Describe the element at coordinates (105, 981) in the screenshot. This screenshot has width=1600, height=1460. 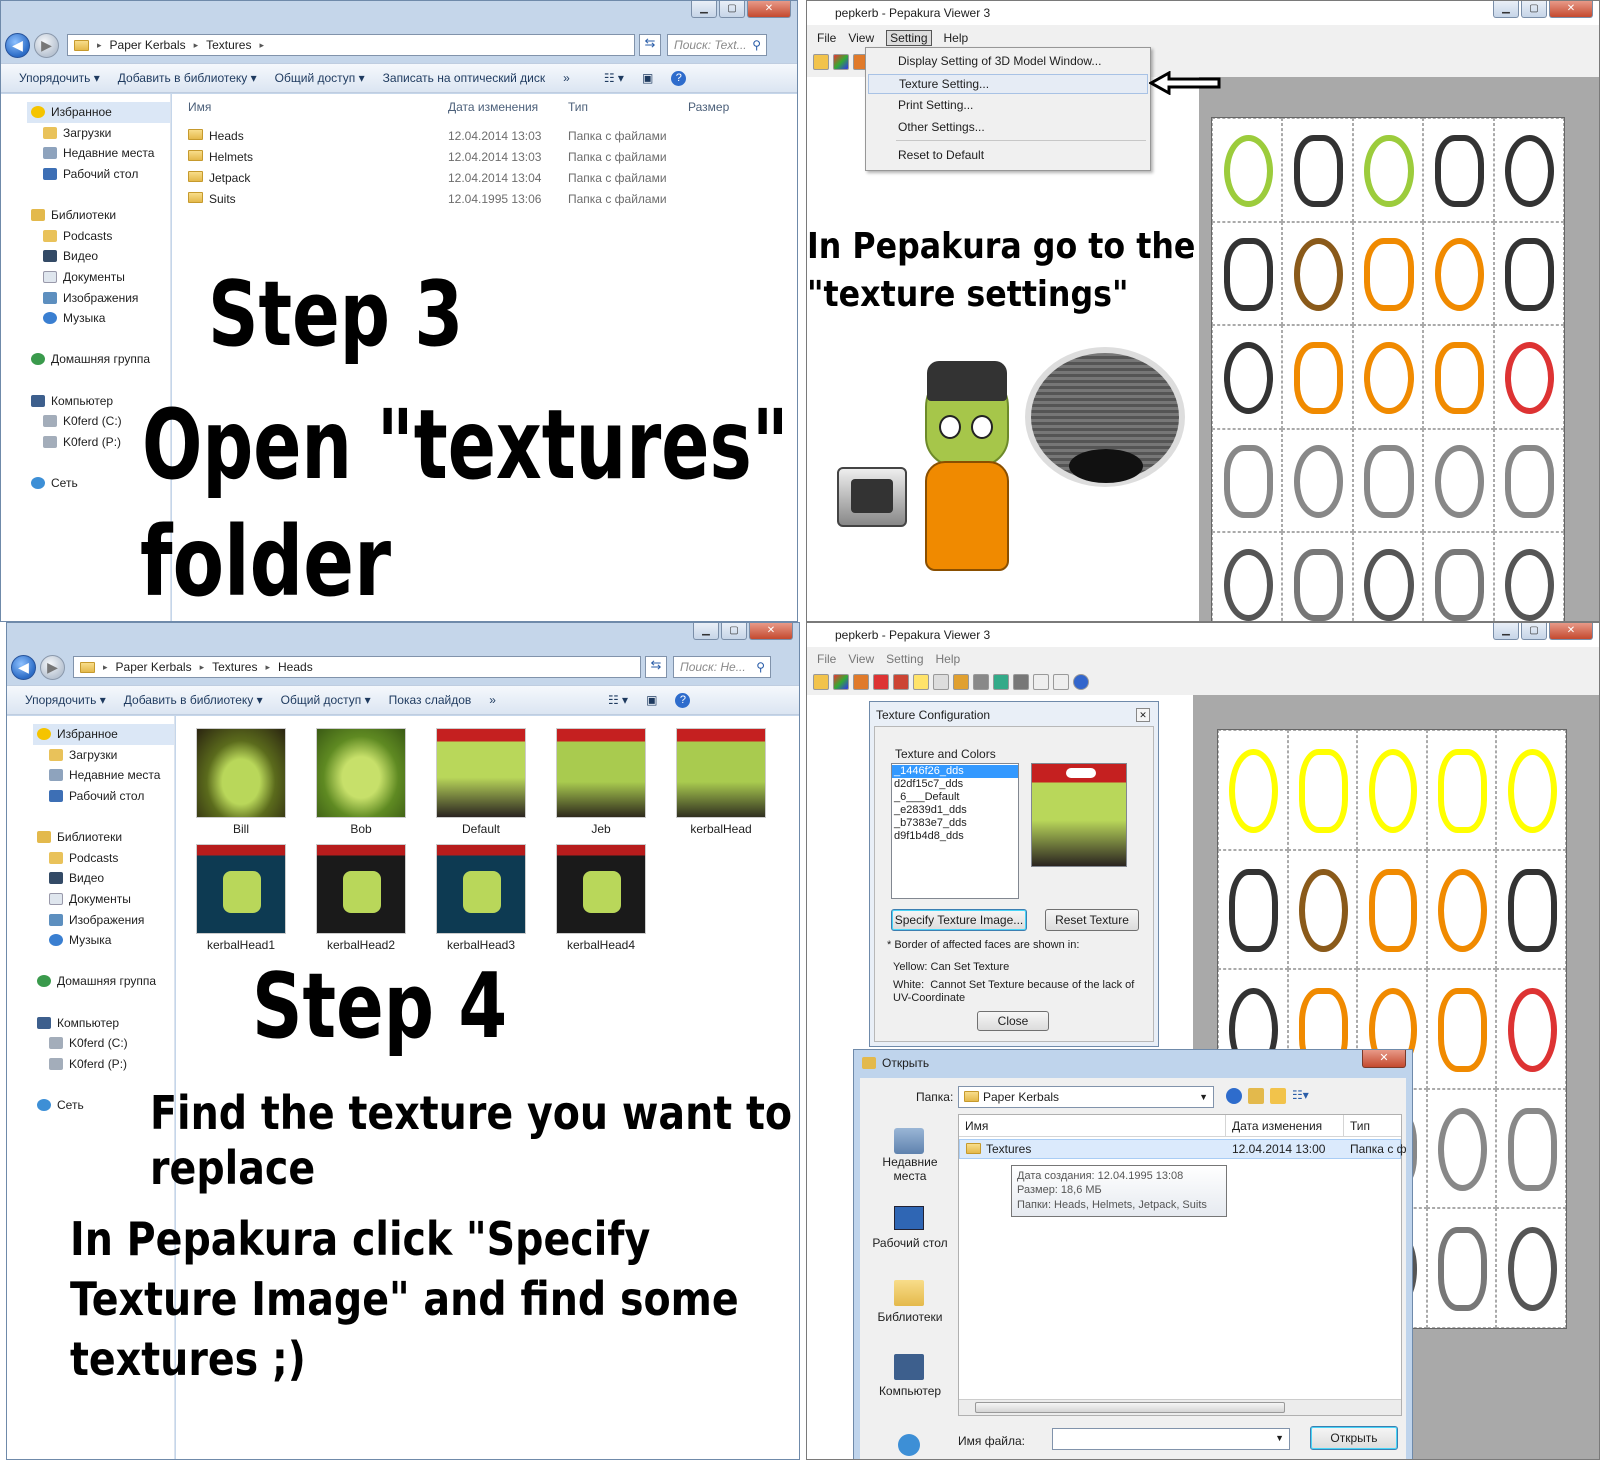
I see `nav-homegroup: Домашняя группа` at that location.